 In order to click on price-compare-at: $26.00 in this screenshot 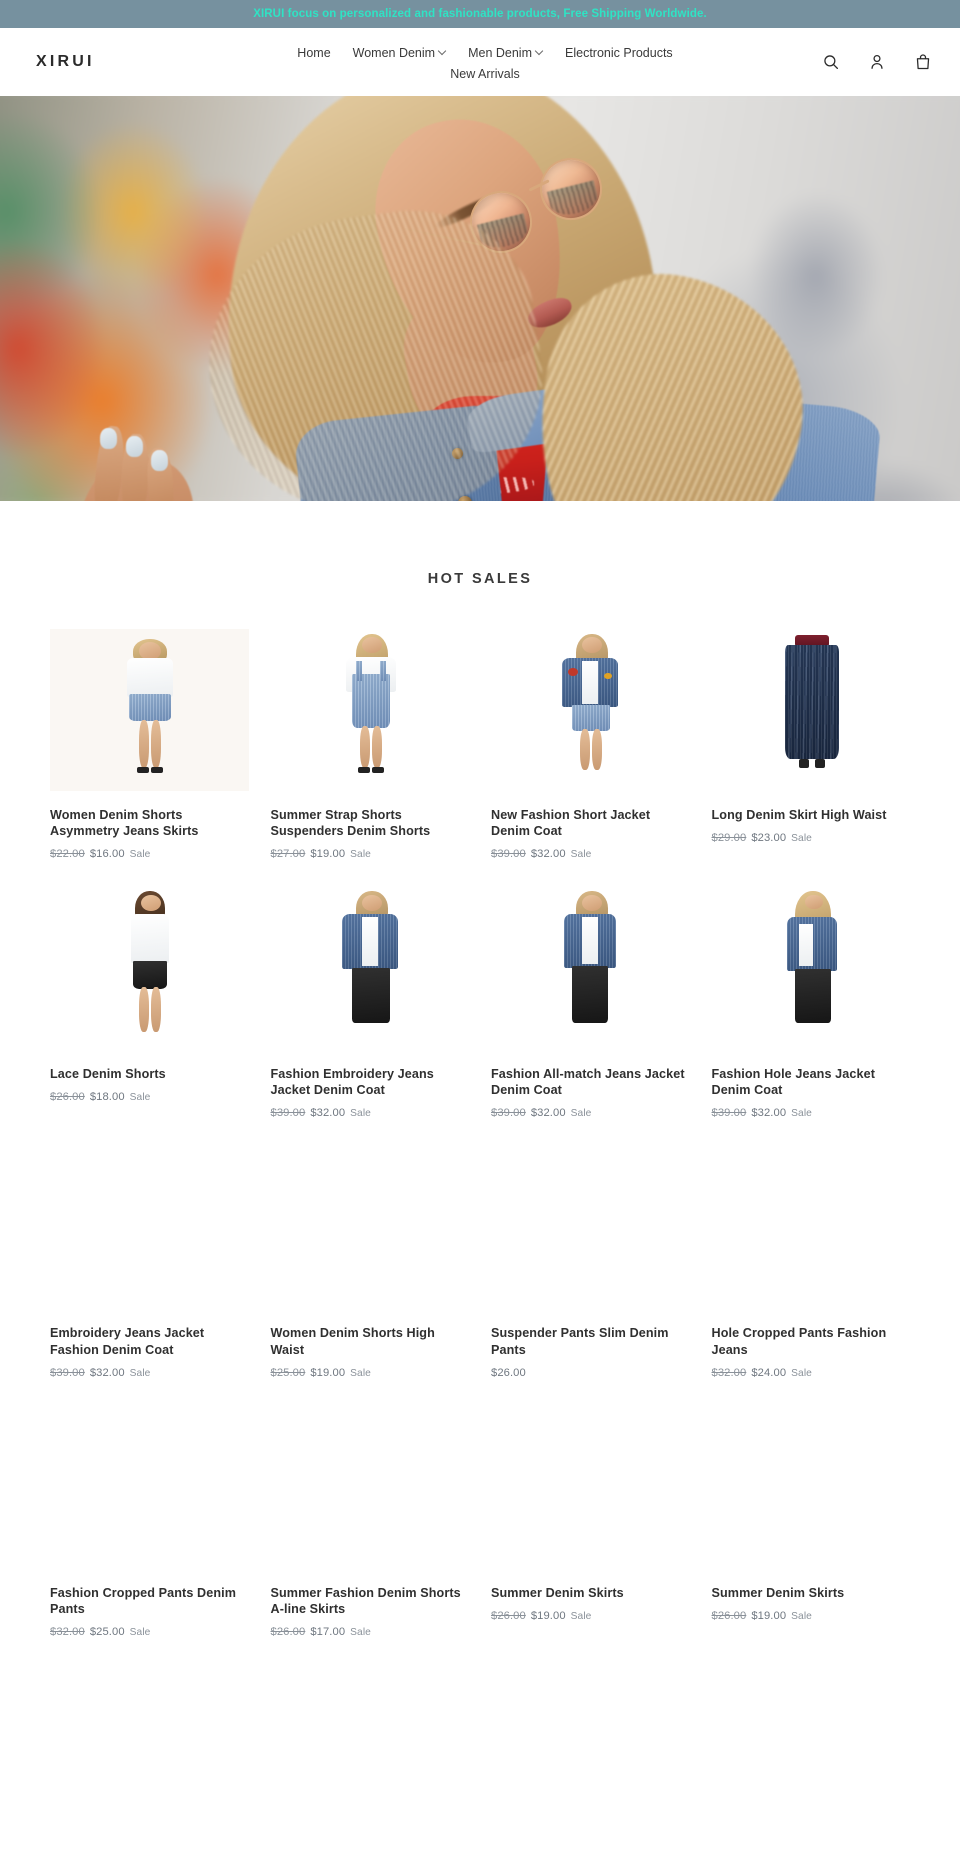, I will do `click(67, 1097)`.